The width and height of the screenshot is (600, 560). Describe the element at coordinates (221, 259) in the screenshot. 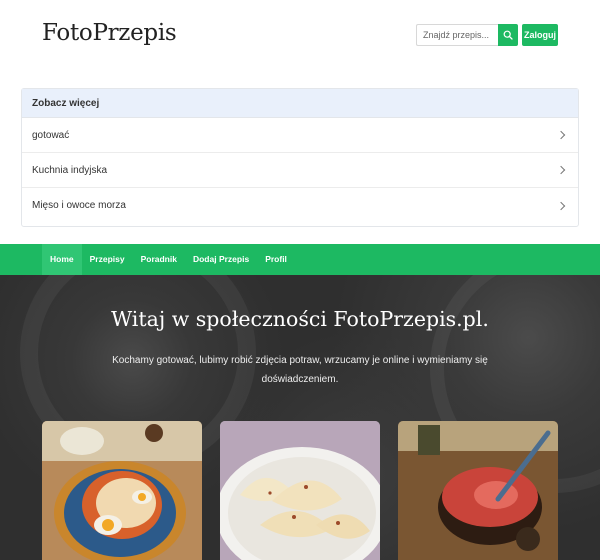

I see `nav-dodaj-przepis: Dodaj Przepis` at that location.